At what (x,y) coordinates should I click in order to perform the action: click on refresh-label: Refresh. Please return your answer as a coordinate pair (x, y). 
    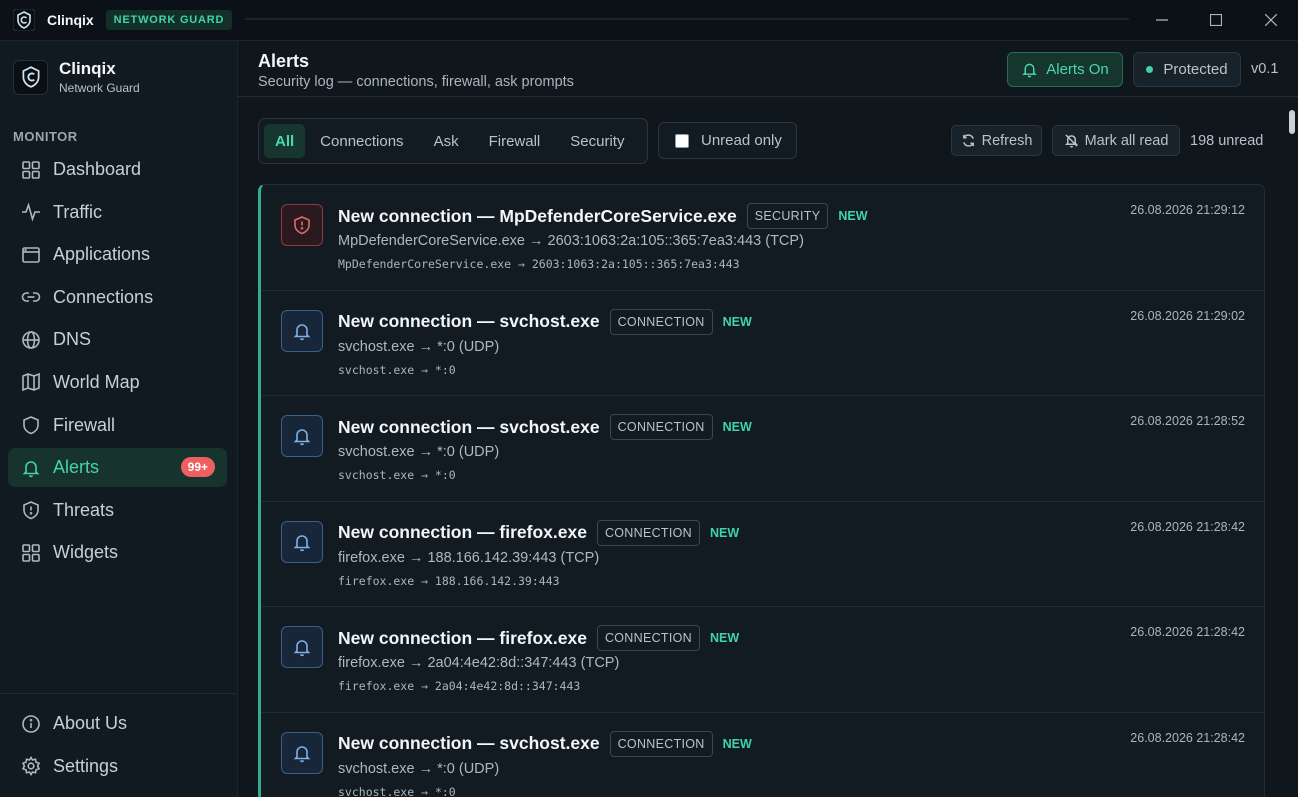
    Looking at the image, I should click on (1007, 140).